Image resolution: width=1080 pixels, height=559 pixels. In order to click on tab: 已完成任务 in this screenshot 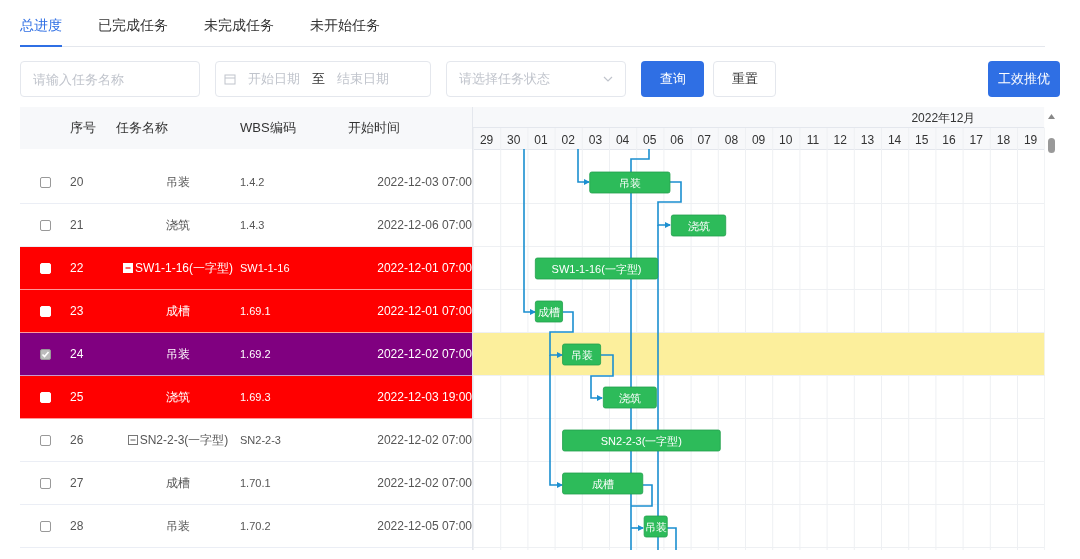, I will do `click(133, 31)`.